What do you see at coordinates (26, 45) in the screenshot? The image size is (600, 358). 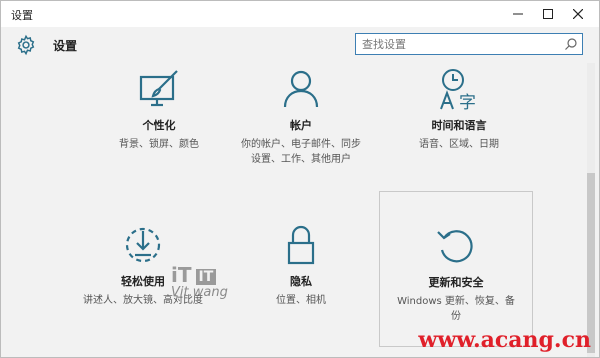 I see `gear-icon` at bounding box center [26, 45].